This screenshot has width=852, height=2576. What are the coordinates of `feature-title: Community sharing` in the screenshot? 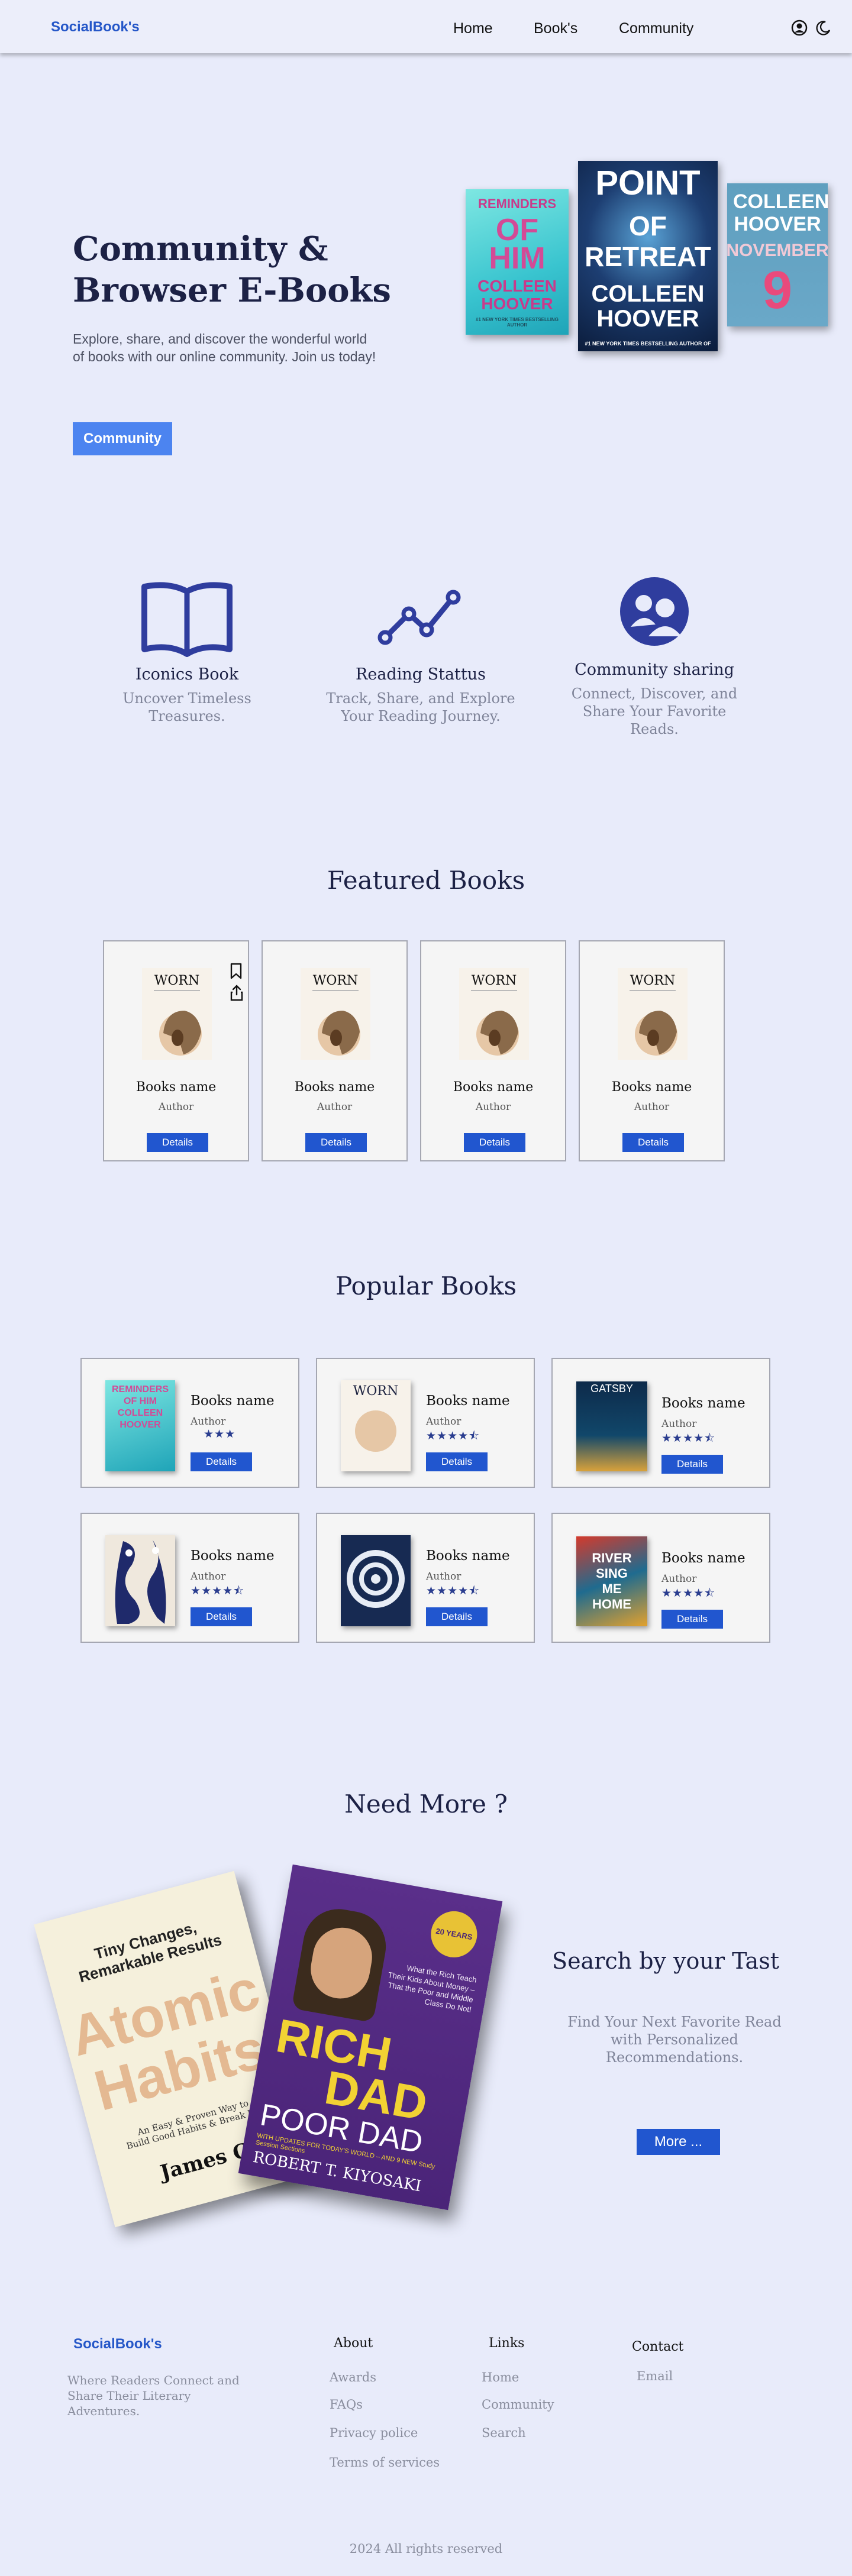 It's located at (654, 670).